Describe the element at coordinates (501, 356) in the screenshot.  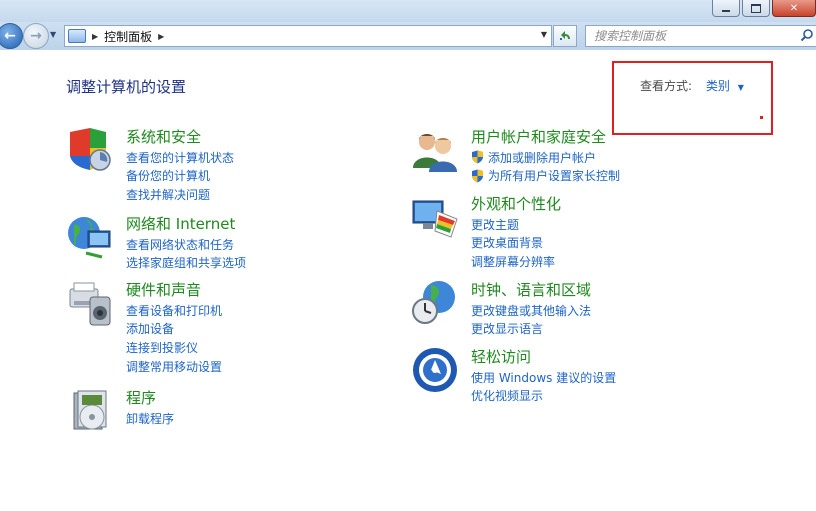
I see `category-title: 轻松访问` at that location.